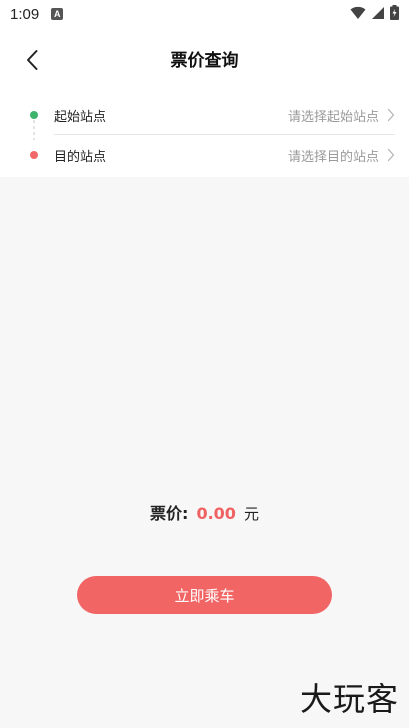 Image resolution: width=409 pixels, height=728 pixels. I want to click on page-title: 票价查询, so click(204, 61).